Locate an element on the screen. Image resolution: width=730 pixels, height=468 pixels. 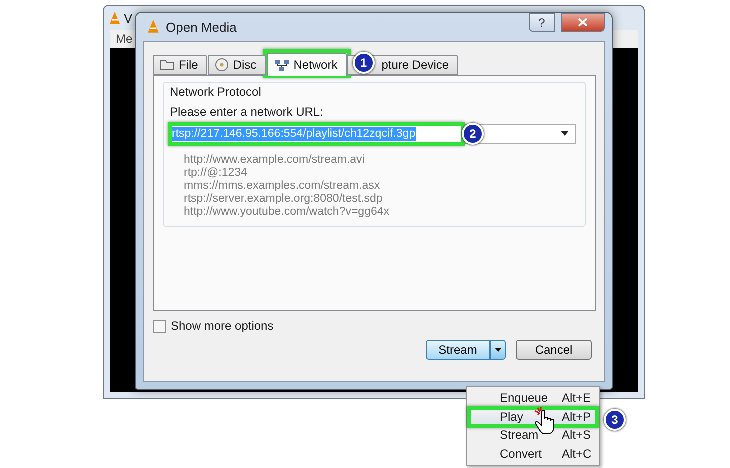
window-title: V is located at coordinates (128, 18).